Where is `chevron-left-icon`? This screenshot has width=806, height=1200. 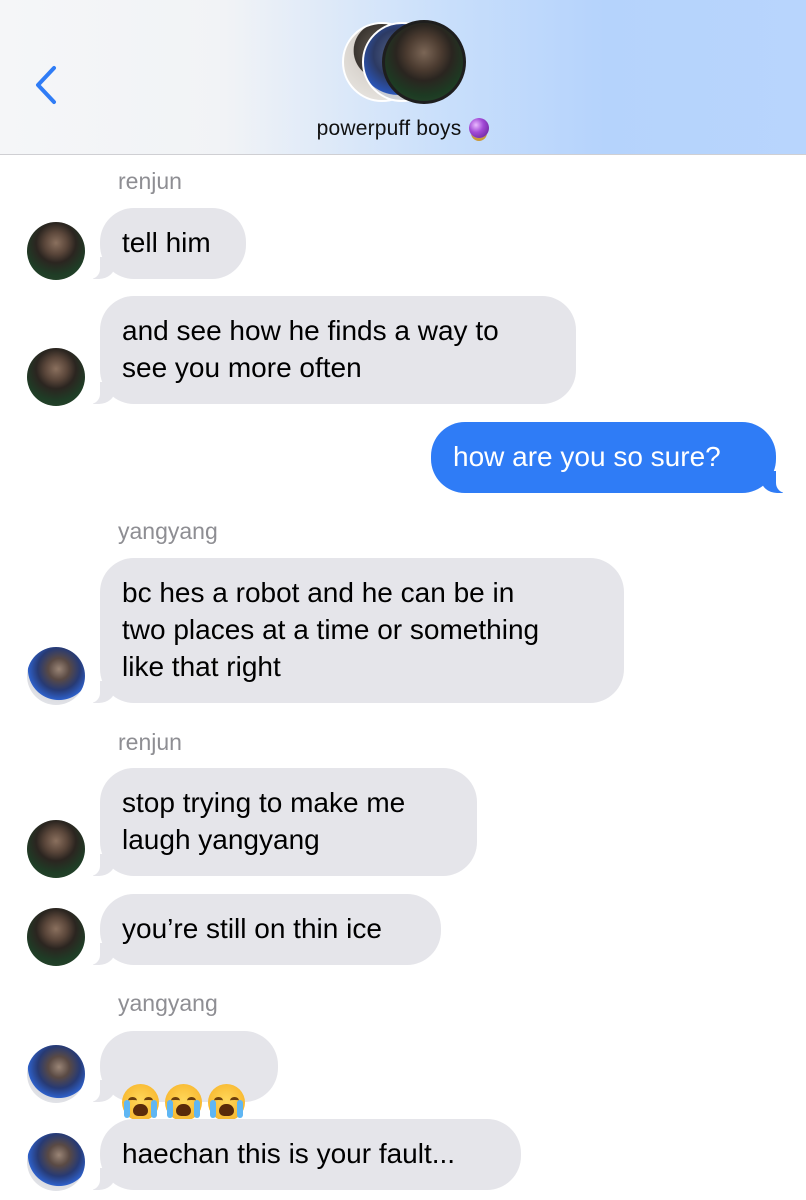
chevron-left-icon is located at coordinates (46, 85).